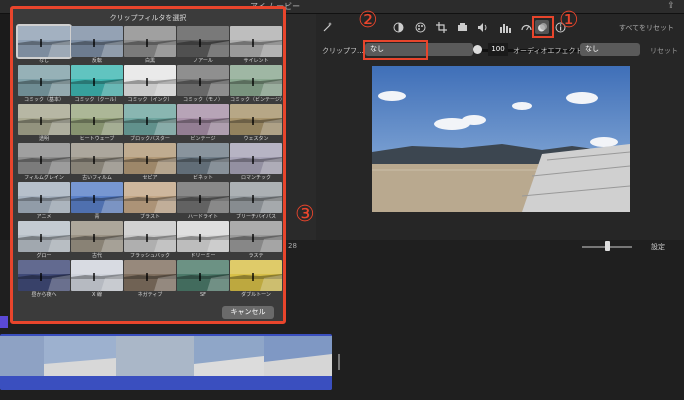  I want to click on filter-option: ノアール, so click(203, 45).